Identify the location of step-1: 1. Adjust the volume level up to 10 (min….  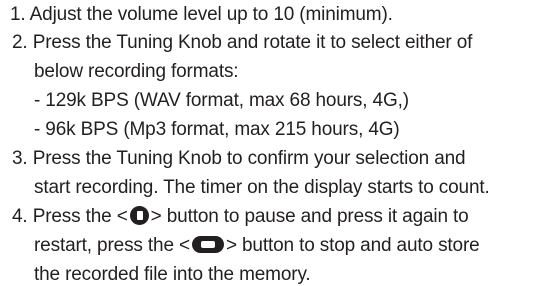
(201, 15).